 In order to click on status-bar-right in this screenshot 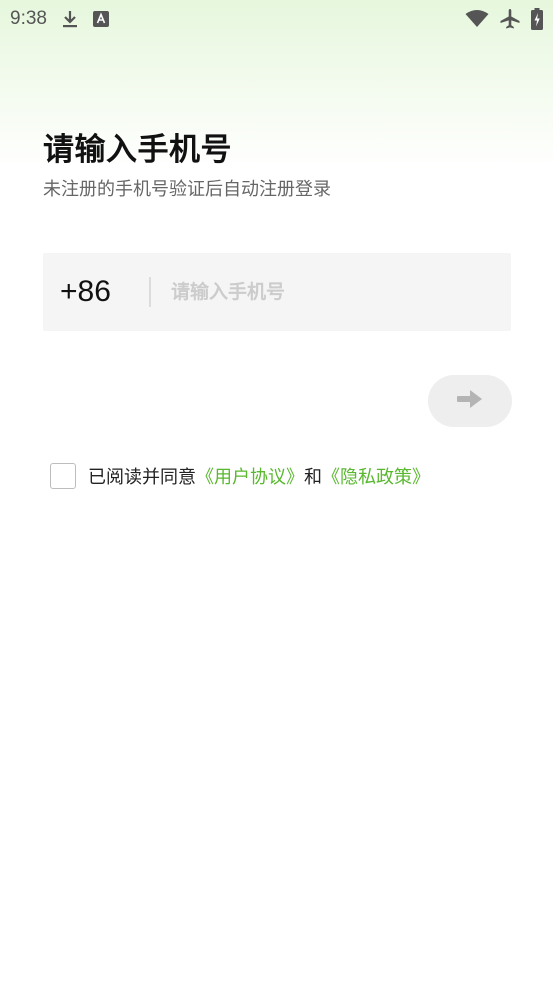, I will do `click(504, 19)`.